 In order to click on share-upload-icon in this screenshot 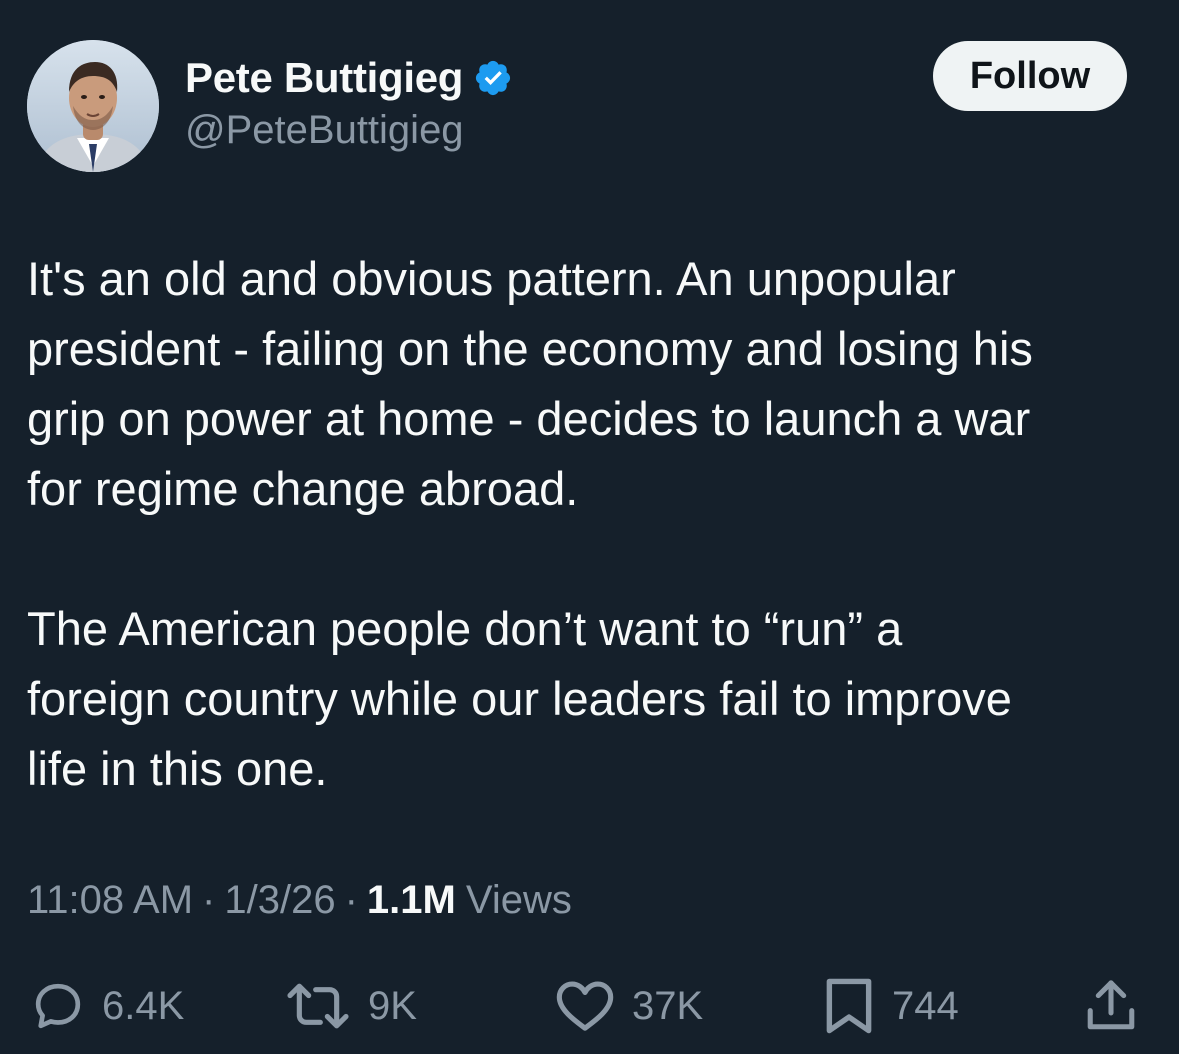, I will do `click(1111, 1005)`.